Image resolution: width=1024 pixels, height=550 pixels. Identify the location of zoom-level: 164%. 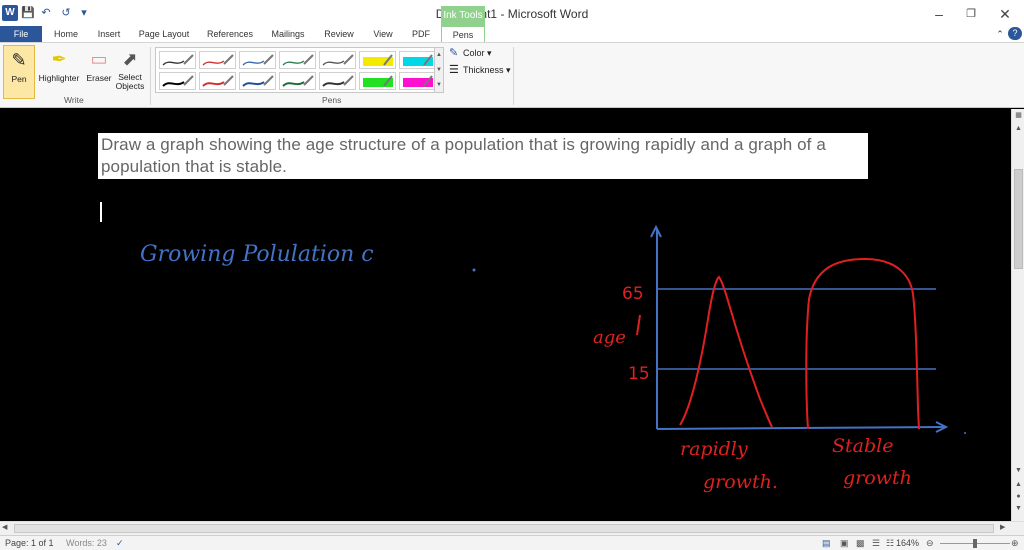
(907, 543).